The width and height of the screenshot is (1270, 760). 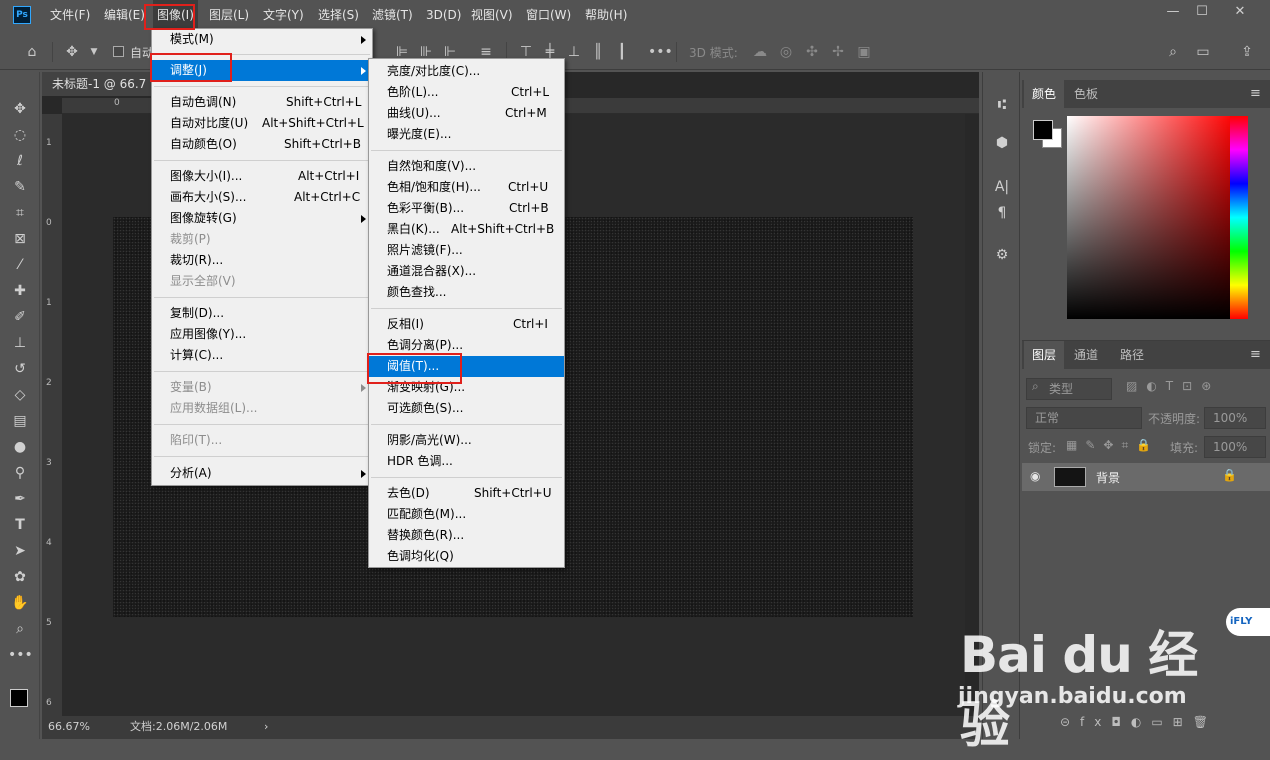 I want to click on menu-item-image-size: 图像大小(I)... Alt+Ctrl+I, so click(x=262, y=176).